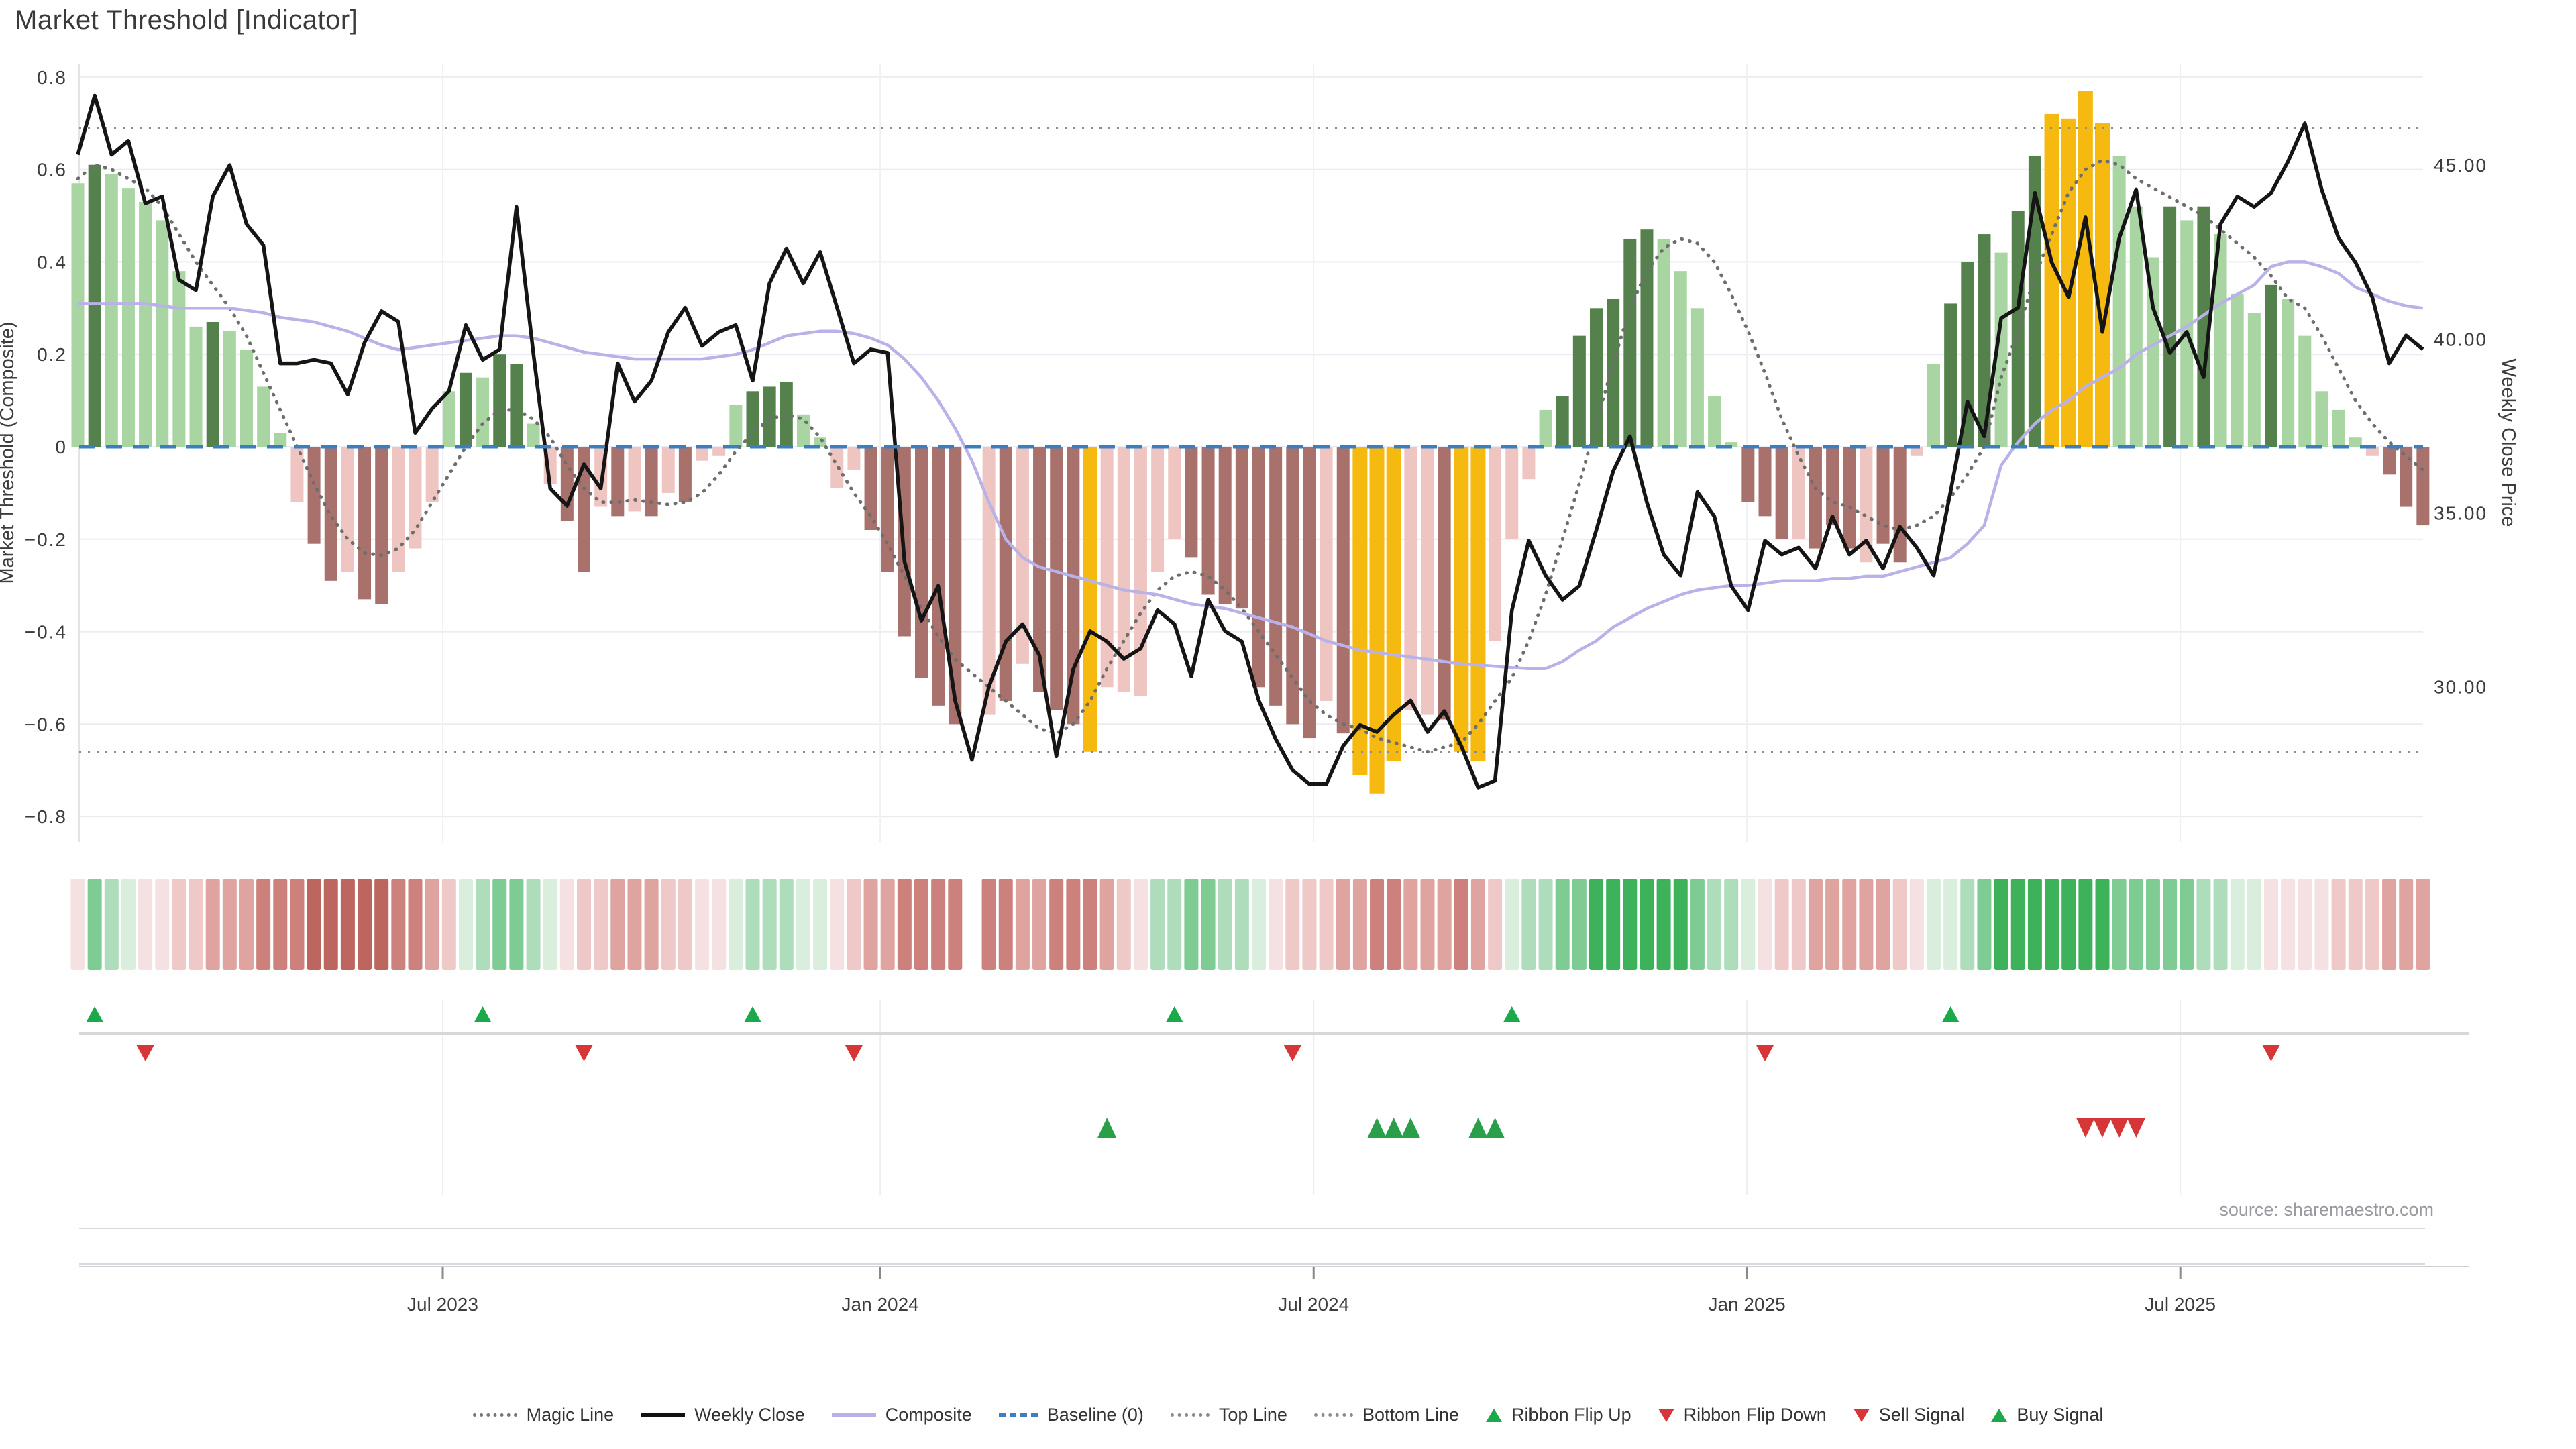 The image size is (2576, 1449). What do you see at coordinates (570, 1415) in the screenshot?
I see `legend-label: Magic Line` at bounding box center [570, 1415].